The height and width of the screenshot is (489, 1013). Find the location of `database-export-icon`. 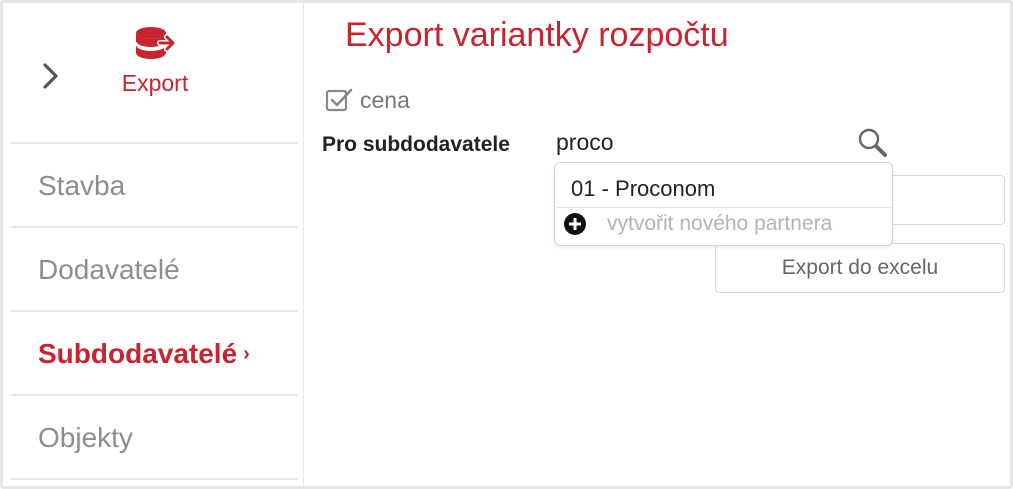

database-export-icon is located at coordinates (155, 44).